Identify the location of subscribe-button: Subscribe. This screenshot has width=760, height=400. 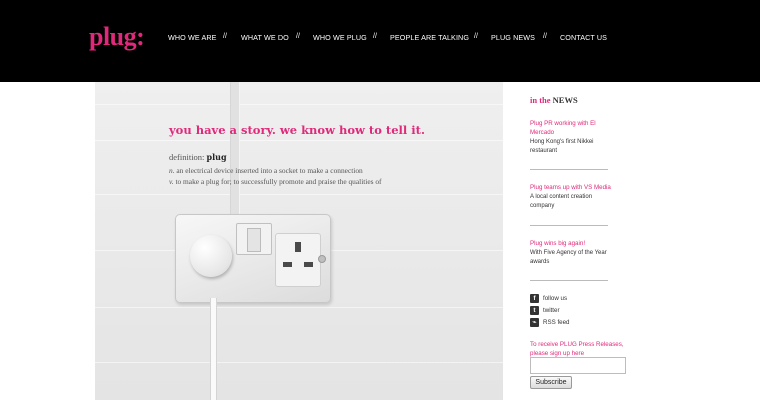
(551, 382).